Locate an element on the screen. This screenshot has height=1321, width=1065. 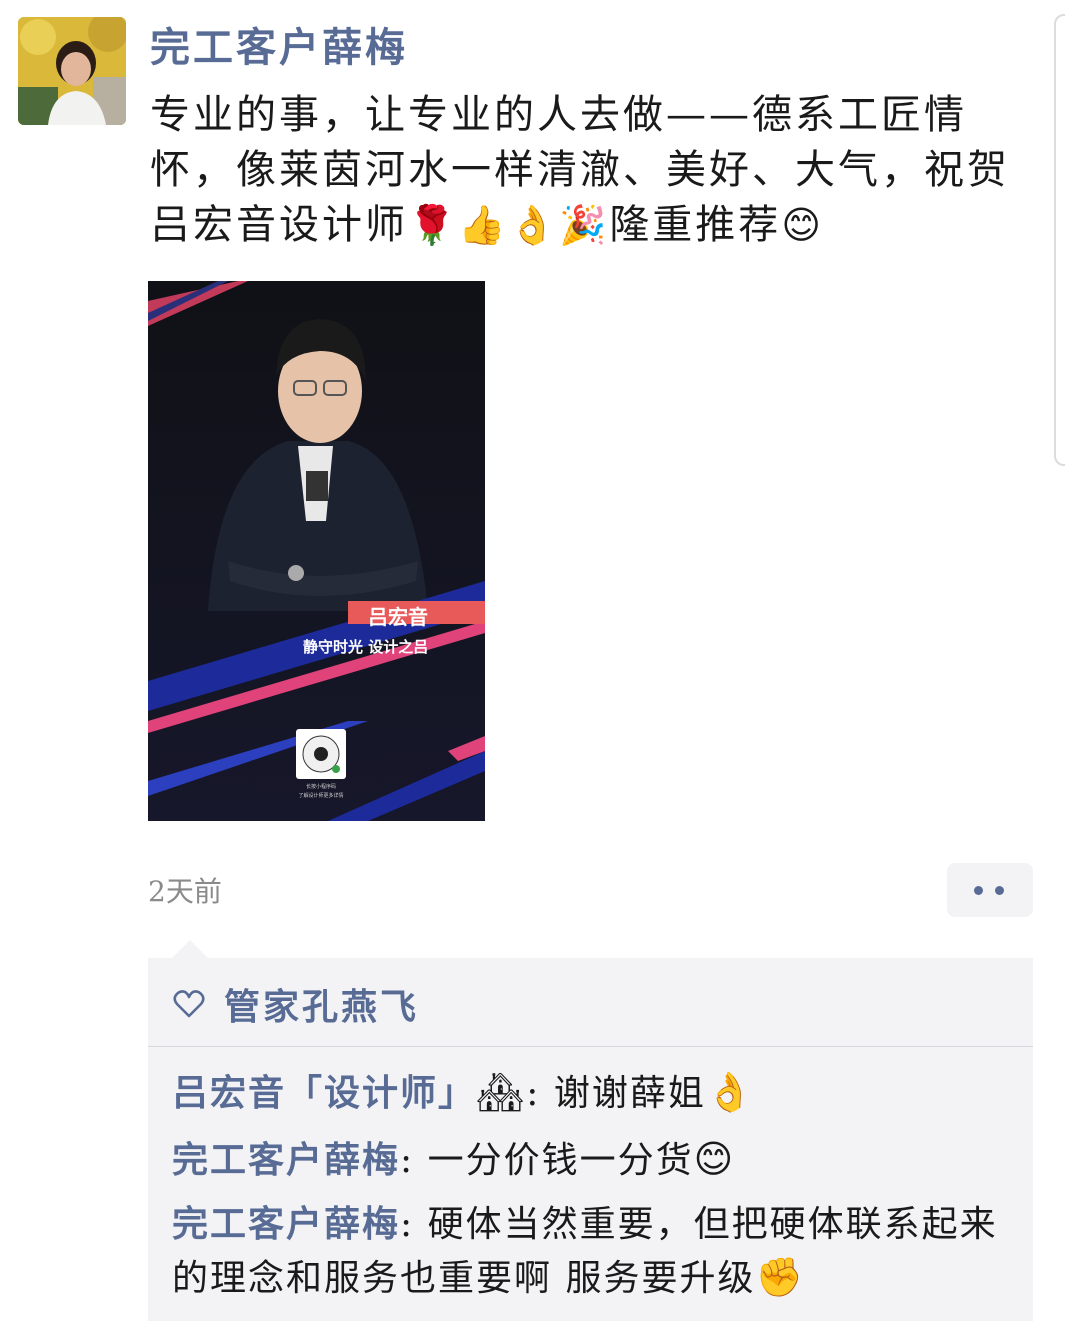
rose-emoji: 🌹 is located at coordinates (433, 225).